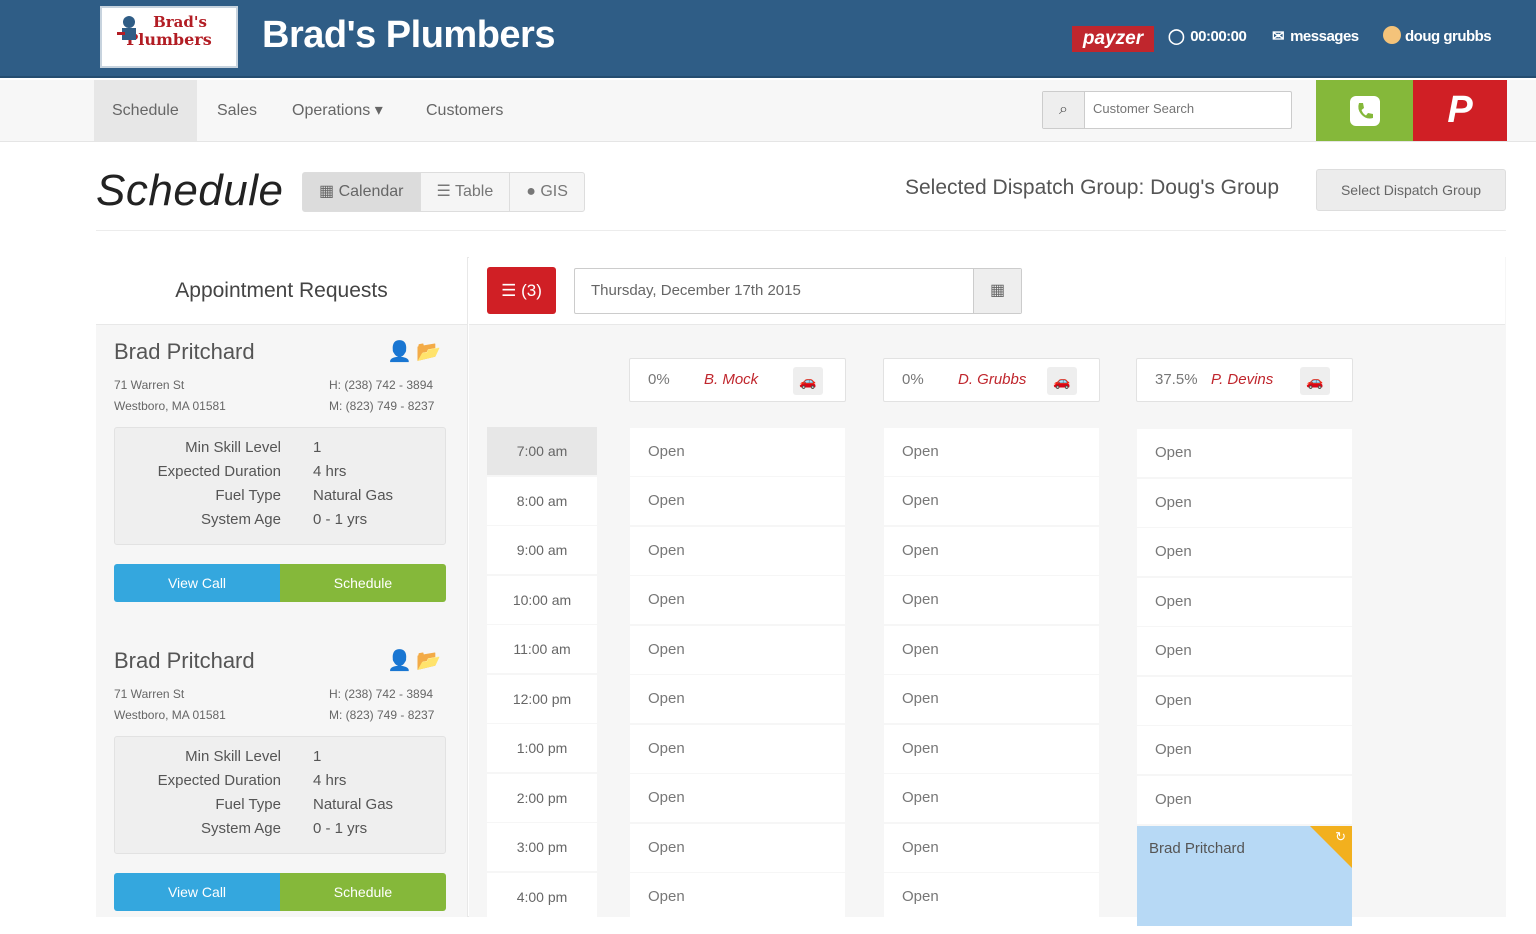 This screenshot has width=1536, height=934. I want to click on time-slot-label: 2:00 pm, so click(542, 798).